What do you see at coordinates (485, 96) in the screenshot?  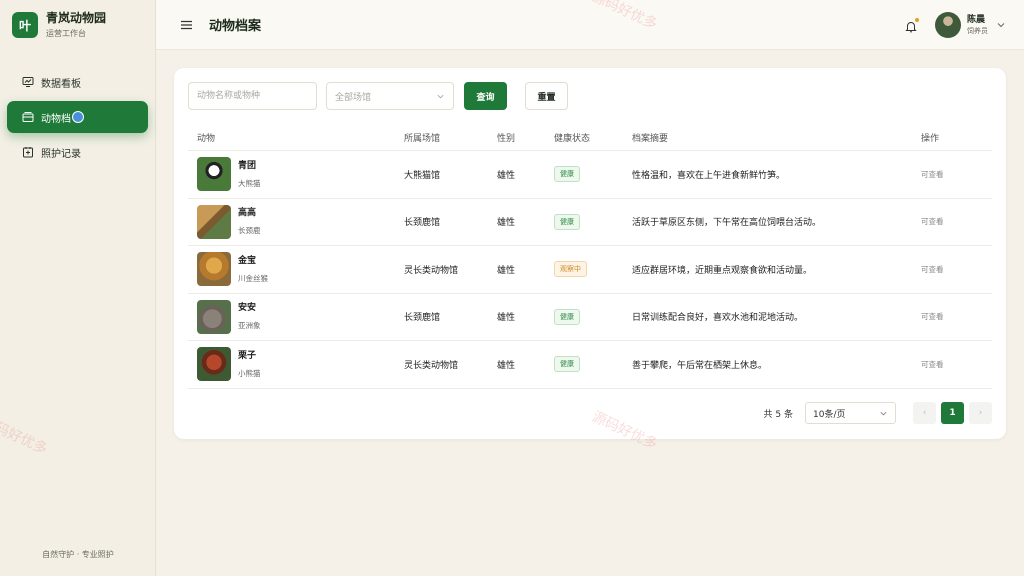 I see `query-button: 查询` at bounding box center [485, 96].